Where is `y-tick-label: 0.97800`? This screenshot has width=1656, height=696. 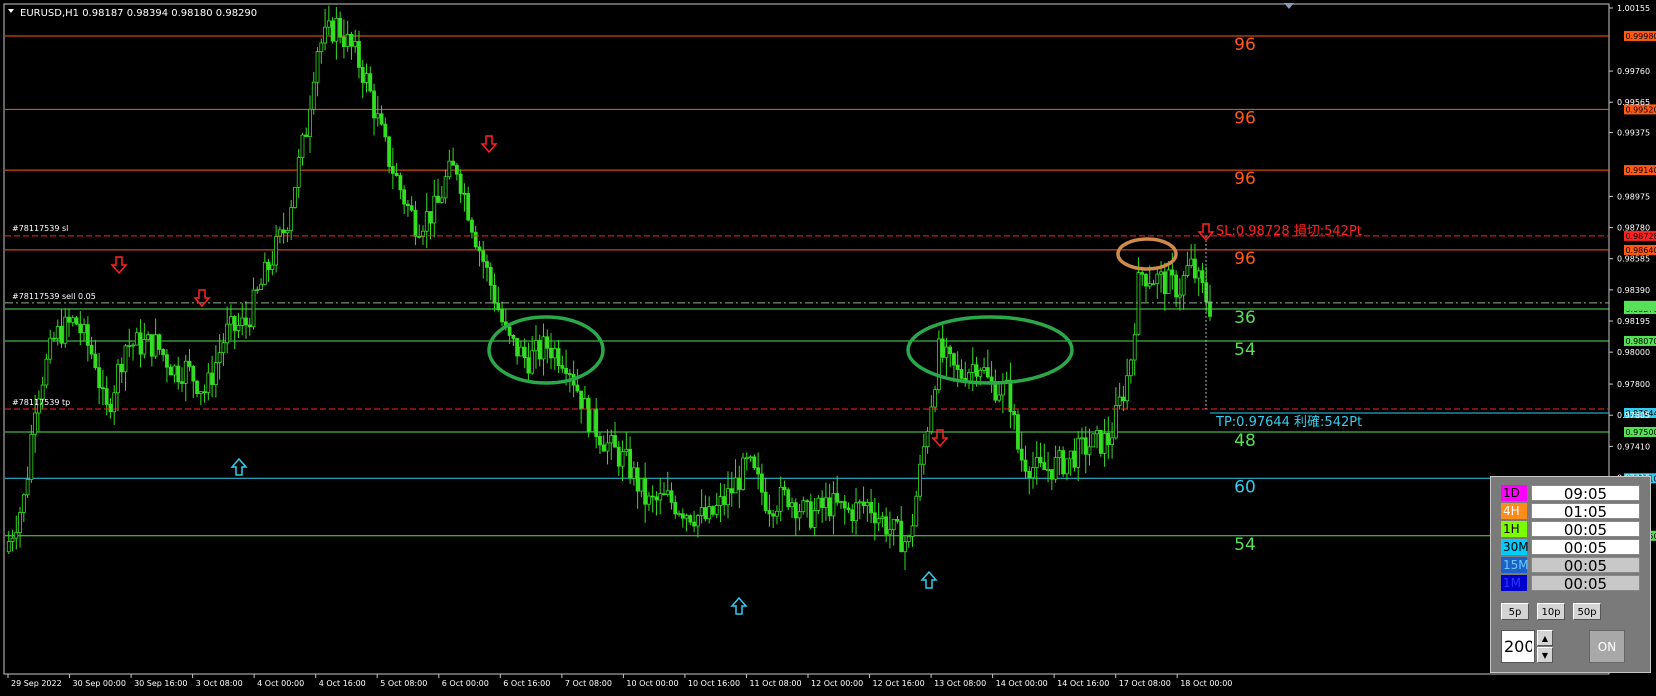
y-tick-label: 0.97800 is located at coordinates (1633, 384).